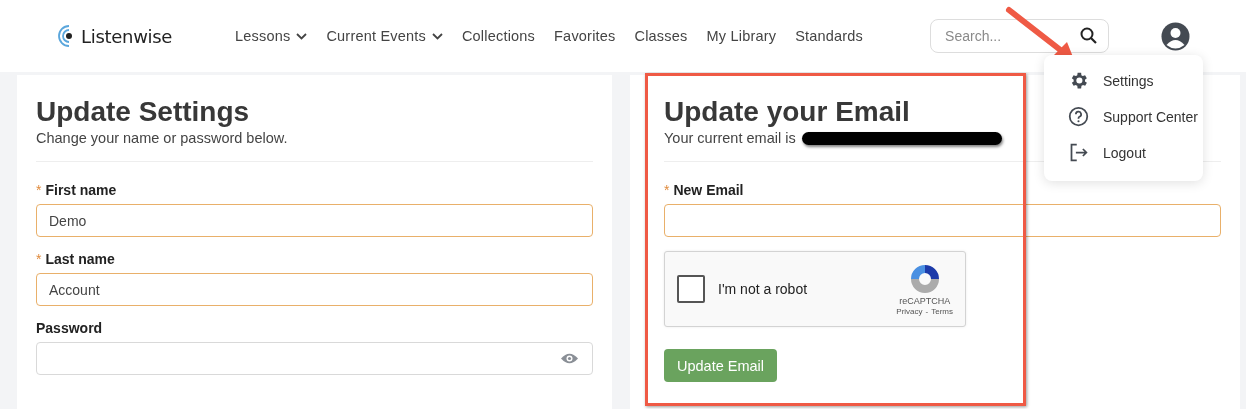 Image resolution: width=1246 pixels, height=409 pixels. I want to click on help-icon, so click(1078, 116).